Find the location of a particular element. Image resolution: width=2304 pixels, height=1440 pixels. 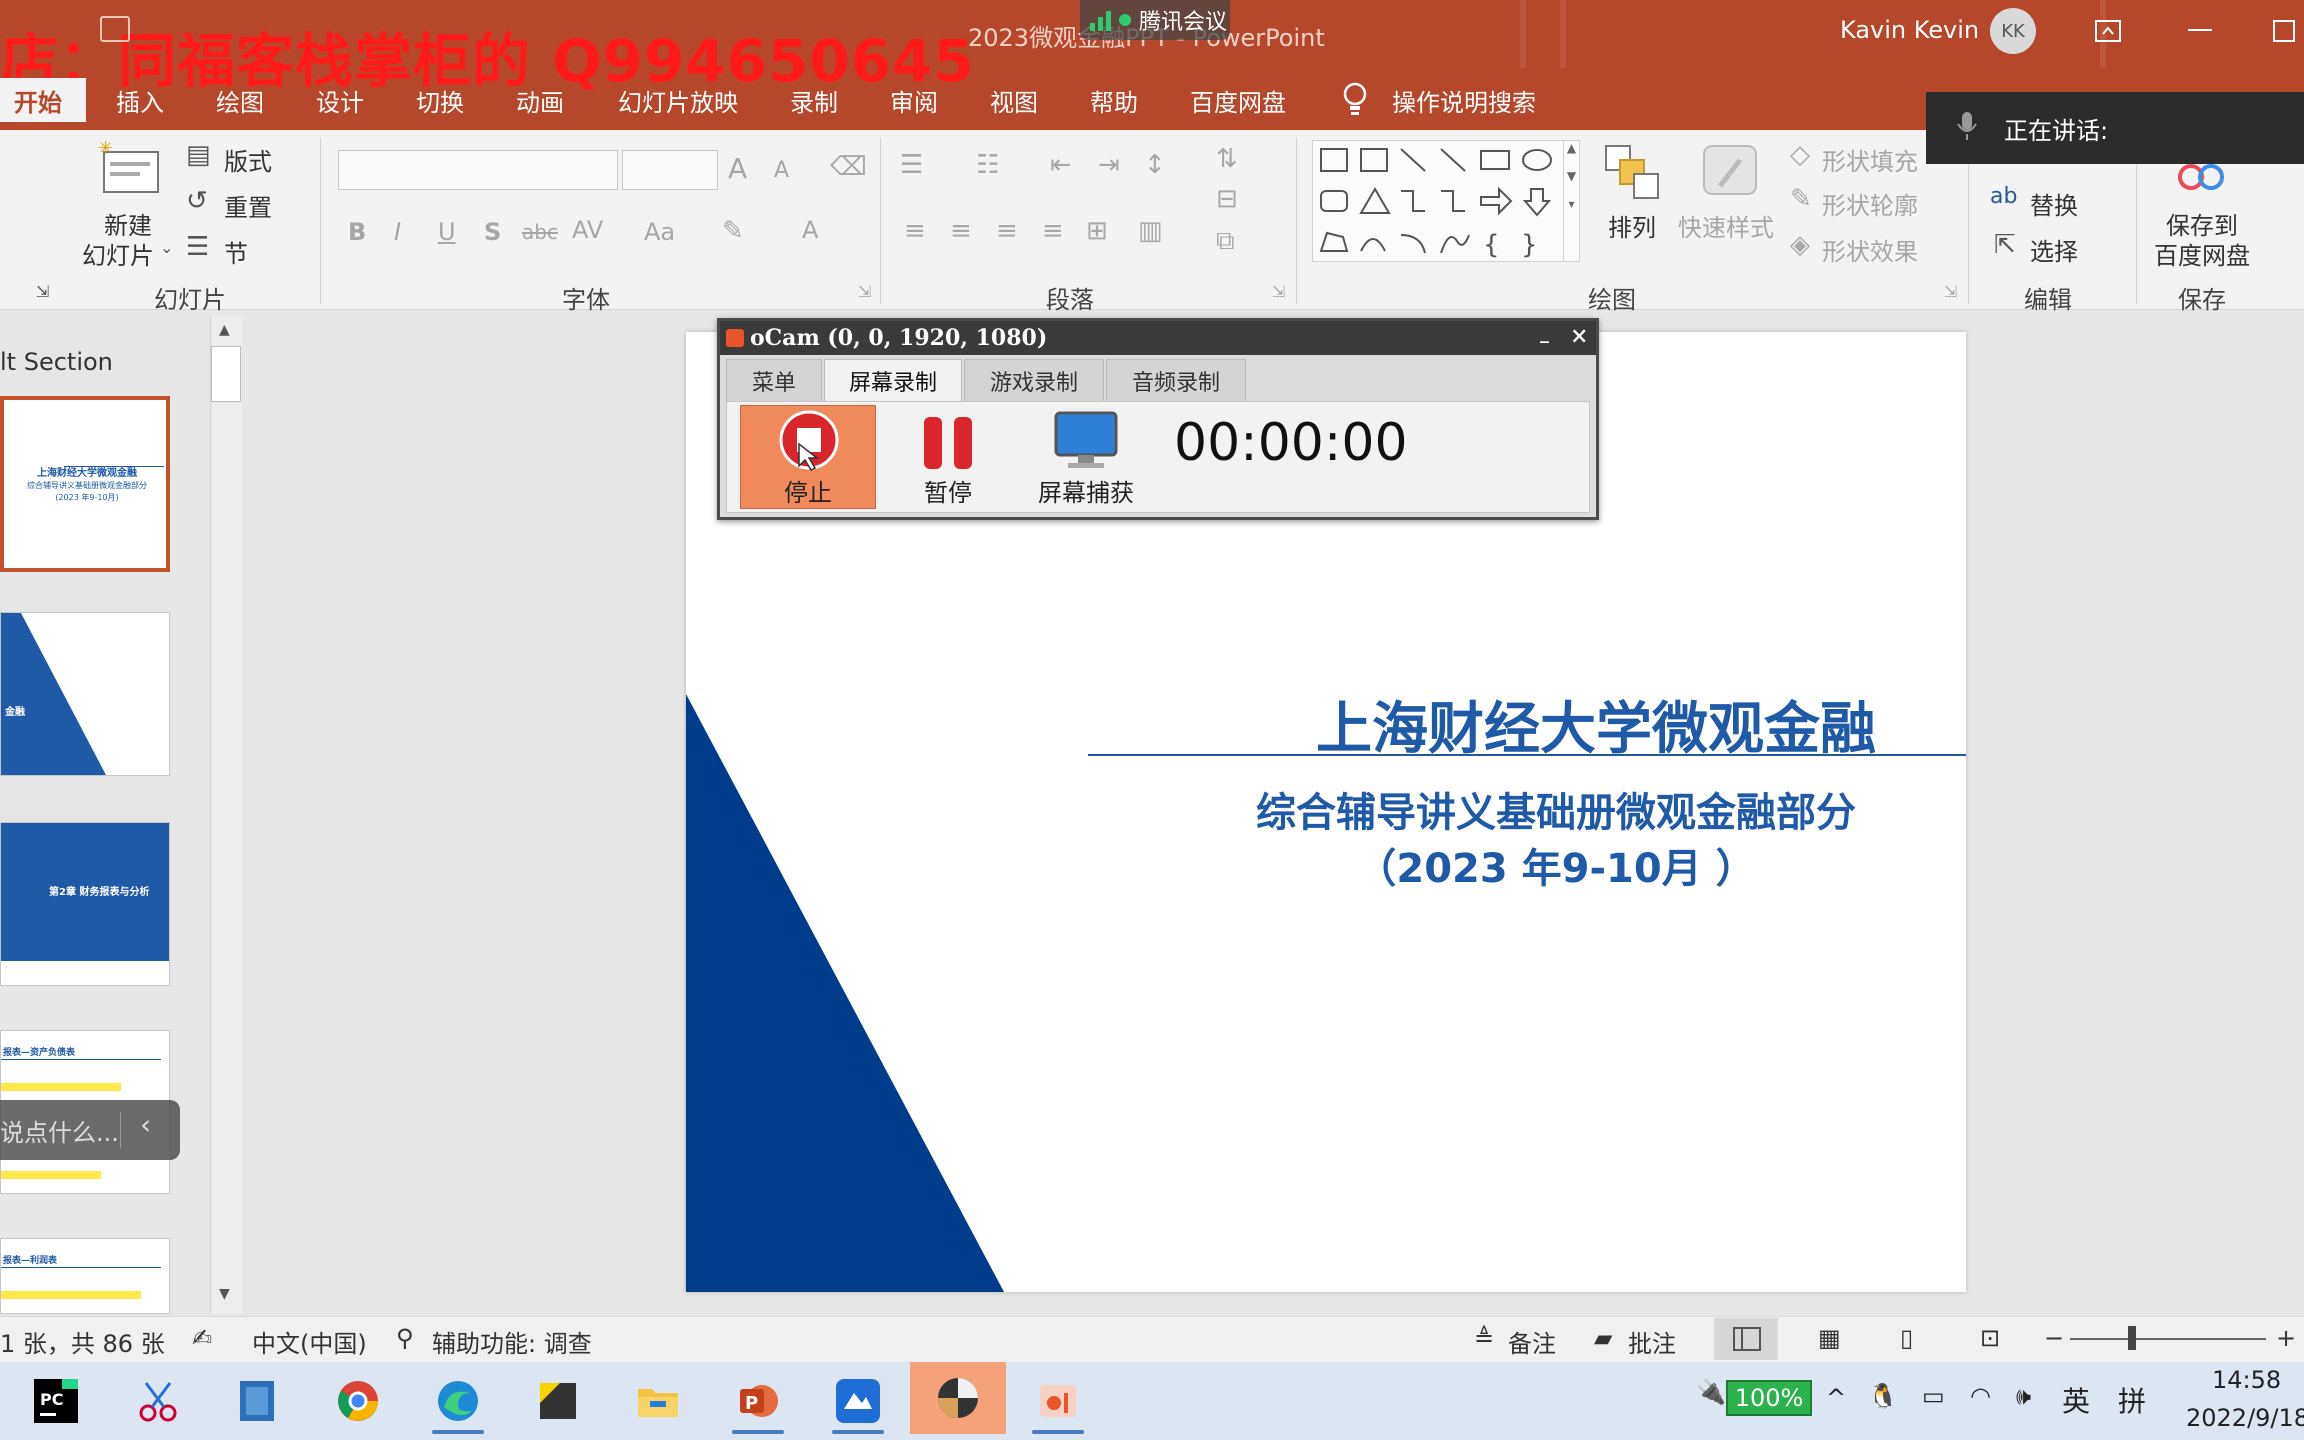

clear-format-icon: ⌫ is located at coordinates (848, 167).